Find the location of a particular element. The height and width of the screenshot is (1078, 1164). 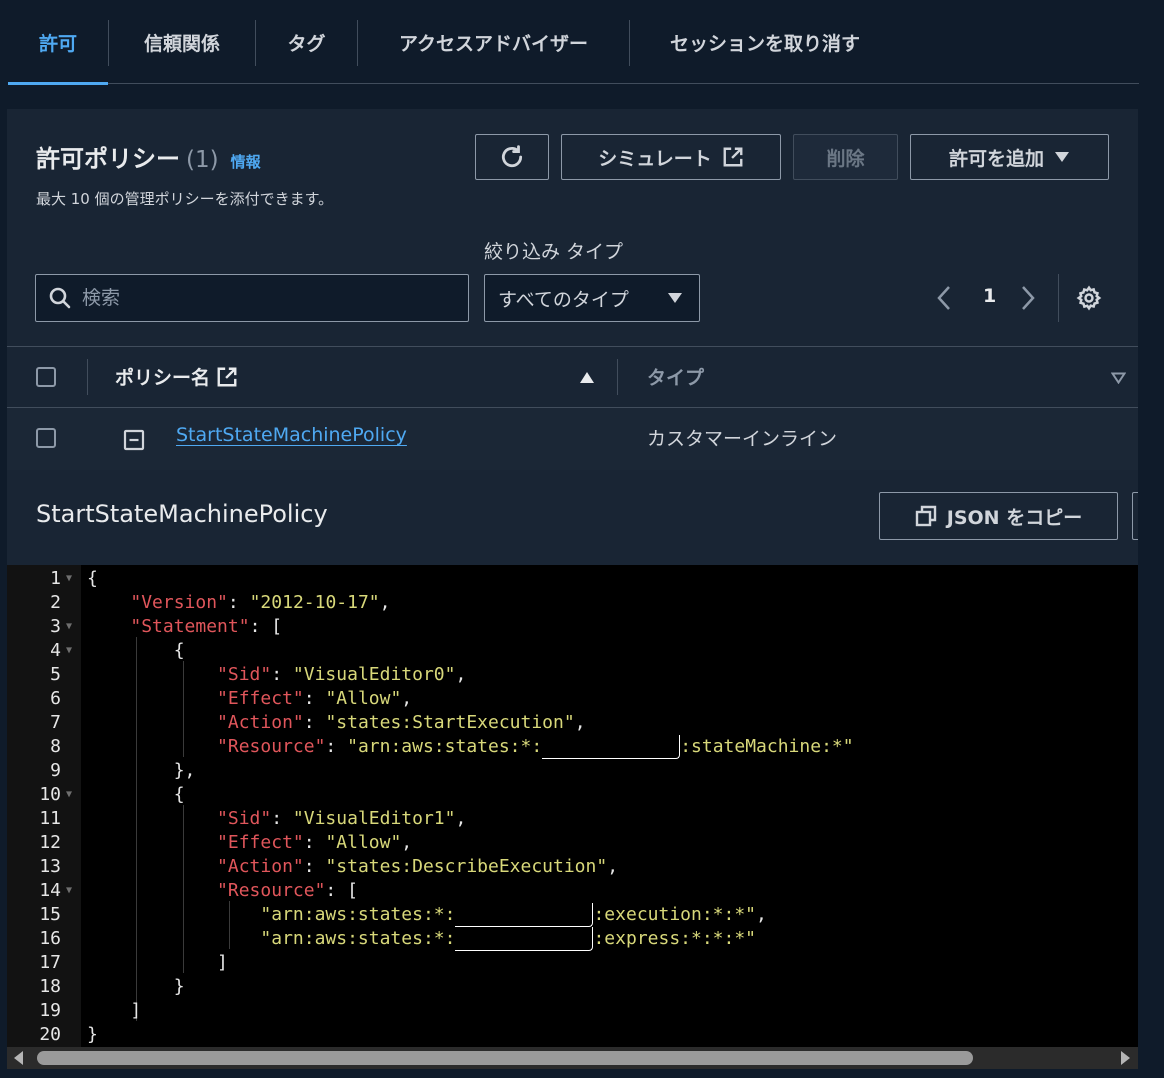

policy-detail-header: StartStateMachinePolicy JSON をコピー is located at coordinates (572, 517).